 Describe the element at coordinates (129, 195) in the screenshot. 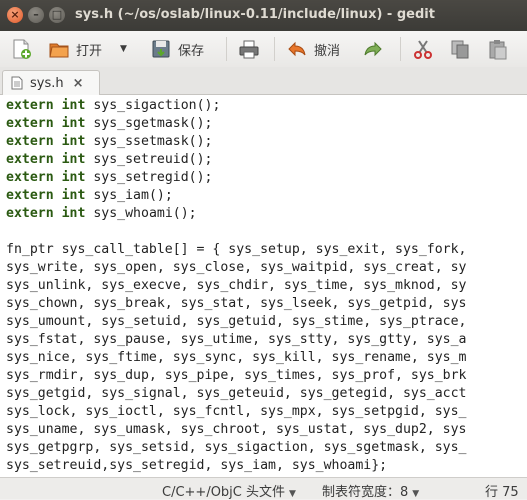

I see `code-text: sys_iam();` at that location.